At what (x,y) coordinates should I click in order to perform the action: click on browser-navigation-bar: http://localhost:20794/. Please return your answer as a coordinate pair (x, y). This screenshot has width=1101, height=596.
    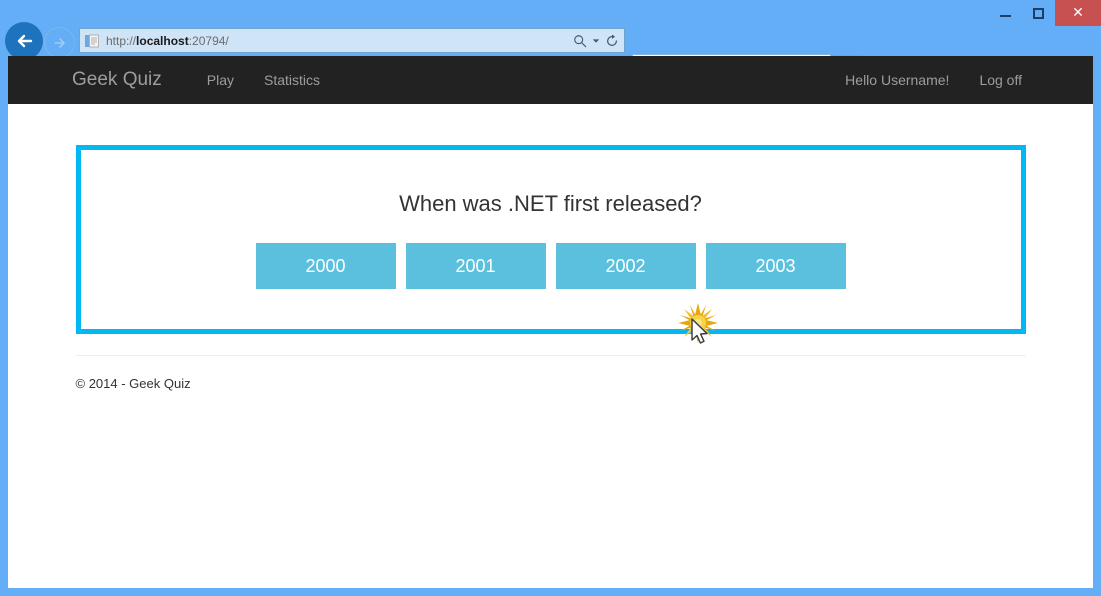
    Looking at the image, I should click on (550, 51).